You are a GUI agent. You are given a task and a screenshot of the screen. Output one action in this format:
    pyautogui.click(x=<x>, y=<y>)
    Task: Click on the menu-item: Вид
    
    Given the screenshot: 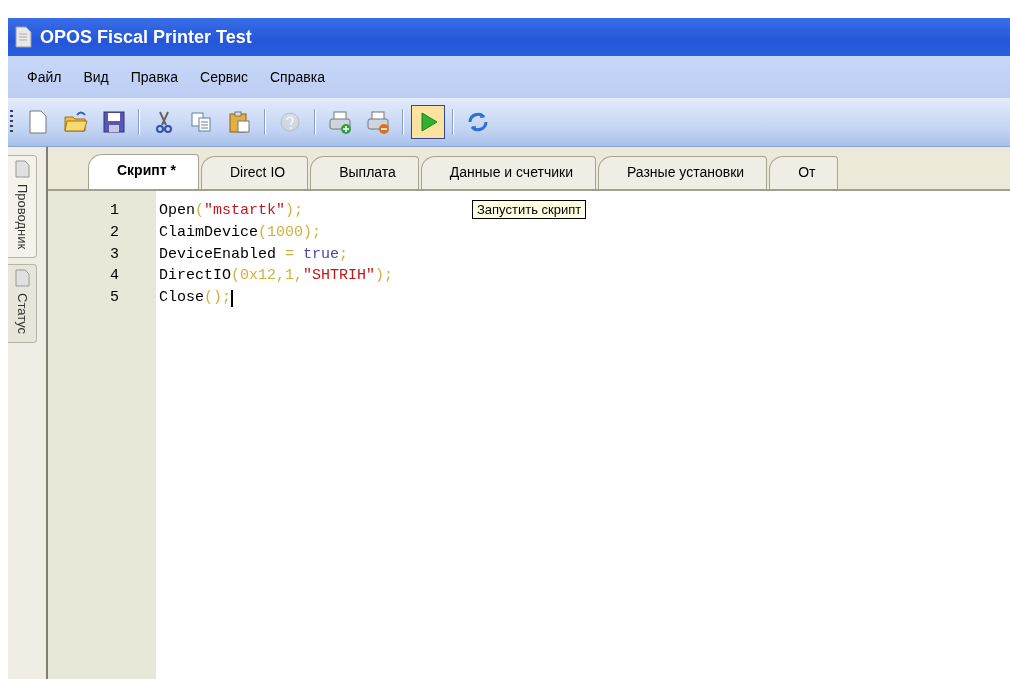 What is the action you would take?
    pyautogui.click(x=96, y=77)
    